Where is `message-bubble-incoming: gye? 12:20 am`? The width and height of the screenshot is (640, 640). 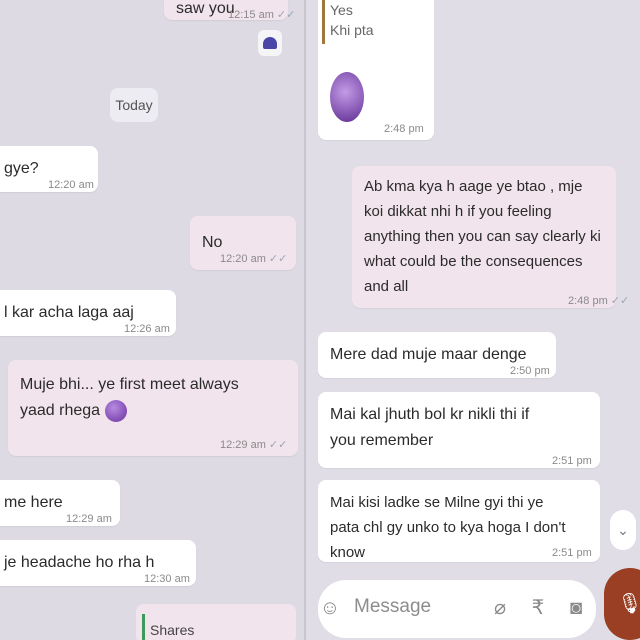 message-bubble-incoming: gye? 12:20 am is located at coordinates (49, 169).